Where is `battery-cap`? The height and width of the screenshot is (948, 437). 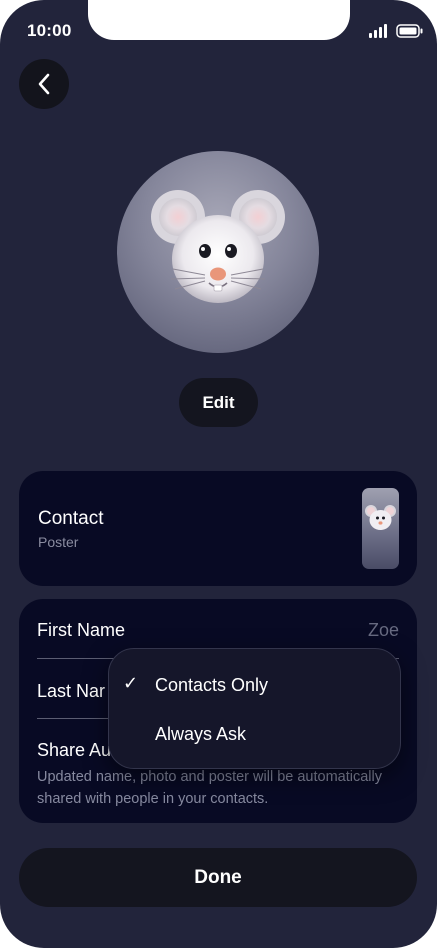
battery-cap is located at coordinates (421, 31).